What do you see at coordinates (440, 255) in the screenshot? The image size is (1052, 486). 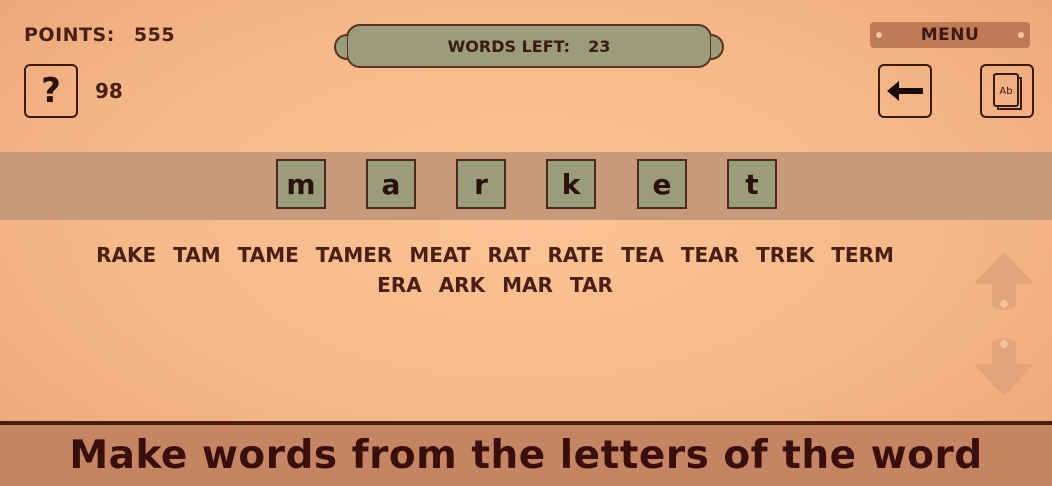 I see `found-word: MEAT` at bounding box center [440, 255].